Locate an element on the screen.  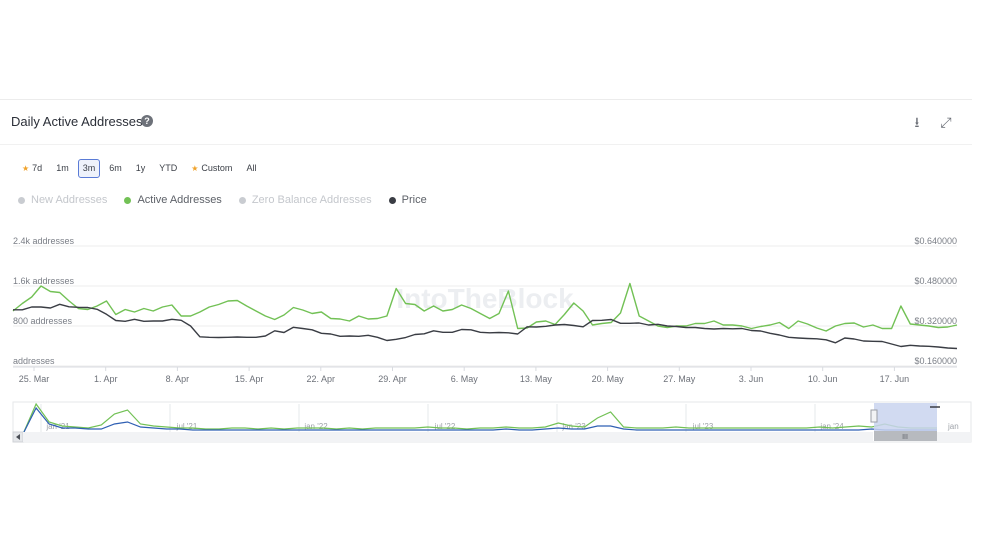
x-tick-label: 13. May is located at coordinates (536, 379).